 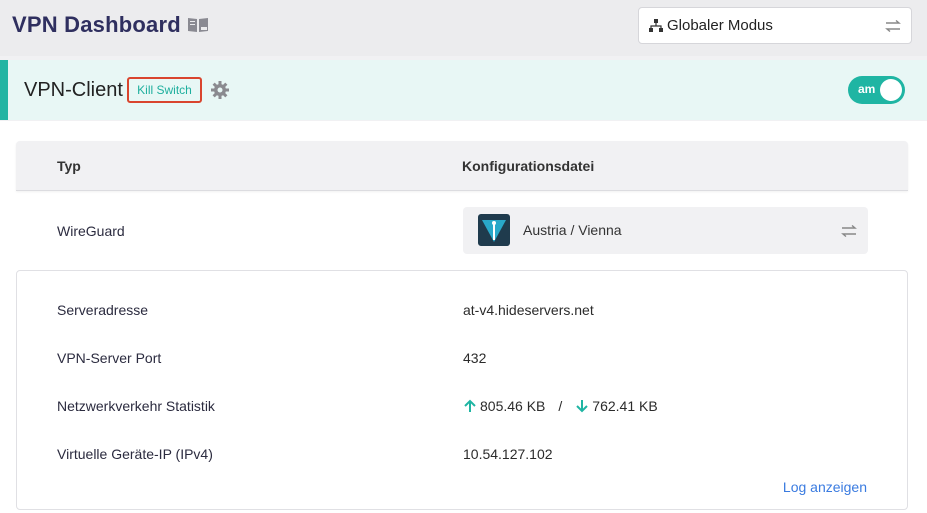 What do you see at coordinates (625, 406) in the screenshot?
I see `download-value: 762.41 KB` at bounding box center [625, 406].